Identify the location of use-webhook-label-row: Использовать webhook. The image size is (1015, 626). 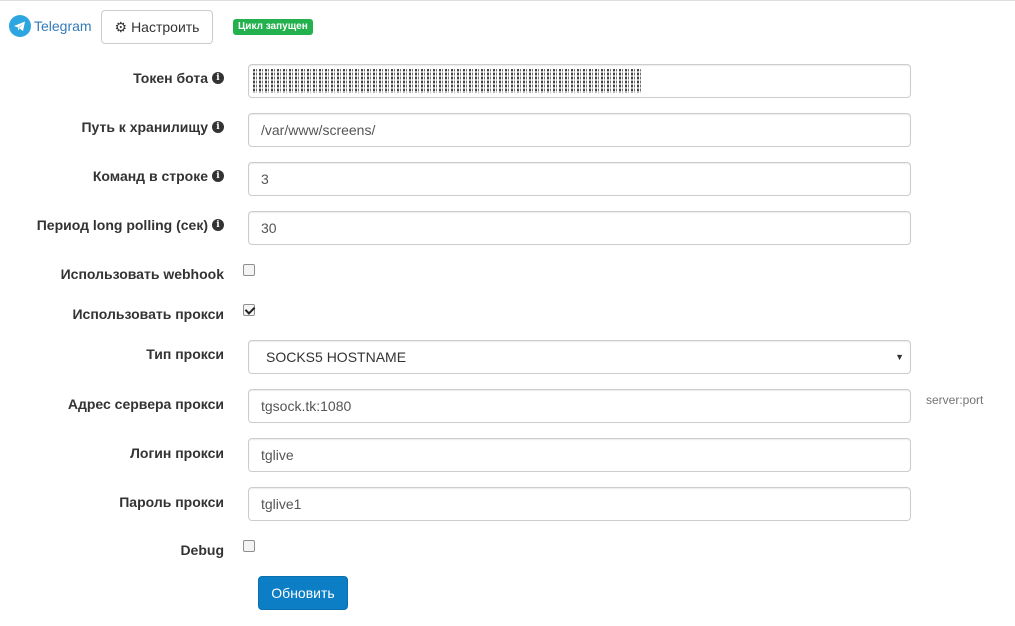
(142, 274).